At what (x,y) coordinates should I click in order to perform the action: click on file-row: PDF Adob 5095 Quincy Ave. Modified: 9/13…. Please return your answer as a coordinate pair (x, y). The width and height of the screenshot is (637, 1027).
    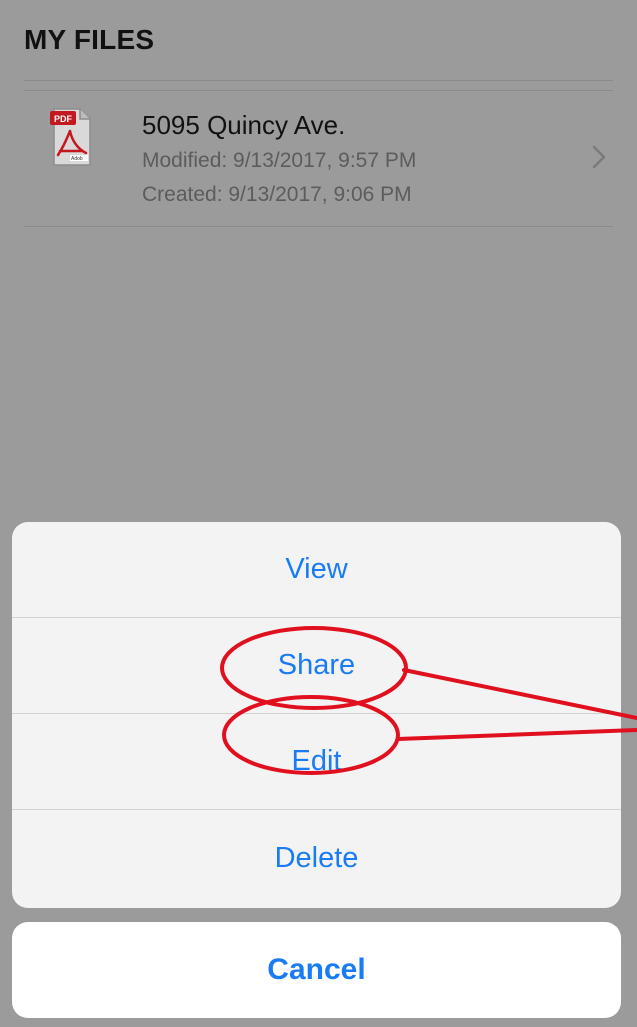
    Looking at the image, I should click on (318, 158).